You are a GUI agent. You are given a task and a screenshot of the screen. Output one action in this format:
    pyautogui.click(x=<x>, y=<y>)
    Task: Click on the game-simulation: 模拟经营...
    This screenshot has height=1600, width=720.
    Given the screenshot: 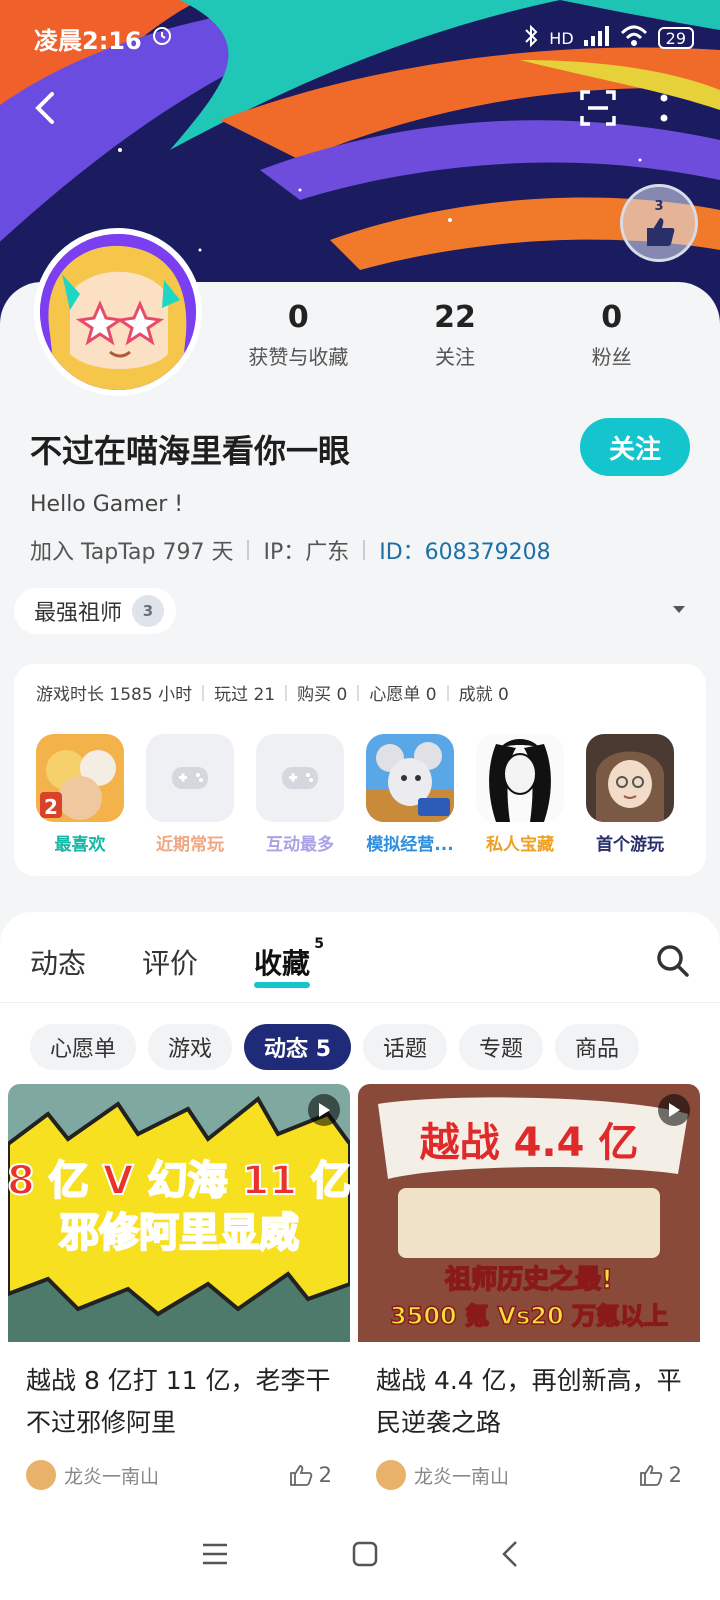 What is the action you would take?
    pyautogui.click(x=410, y=794)
    